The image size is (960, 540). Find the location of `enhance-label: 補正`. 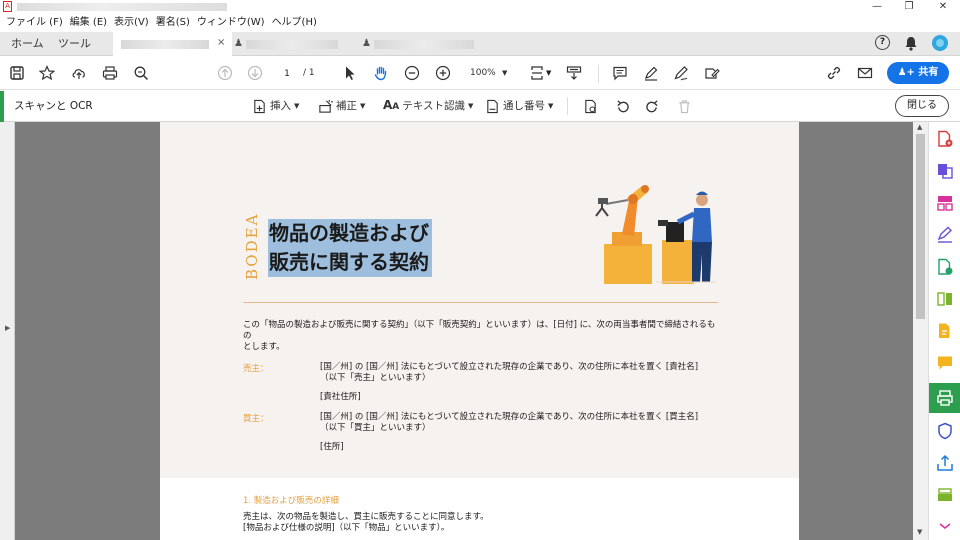

enhance-label: 補正 is located at coordinates (346, 106).